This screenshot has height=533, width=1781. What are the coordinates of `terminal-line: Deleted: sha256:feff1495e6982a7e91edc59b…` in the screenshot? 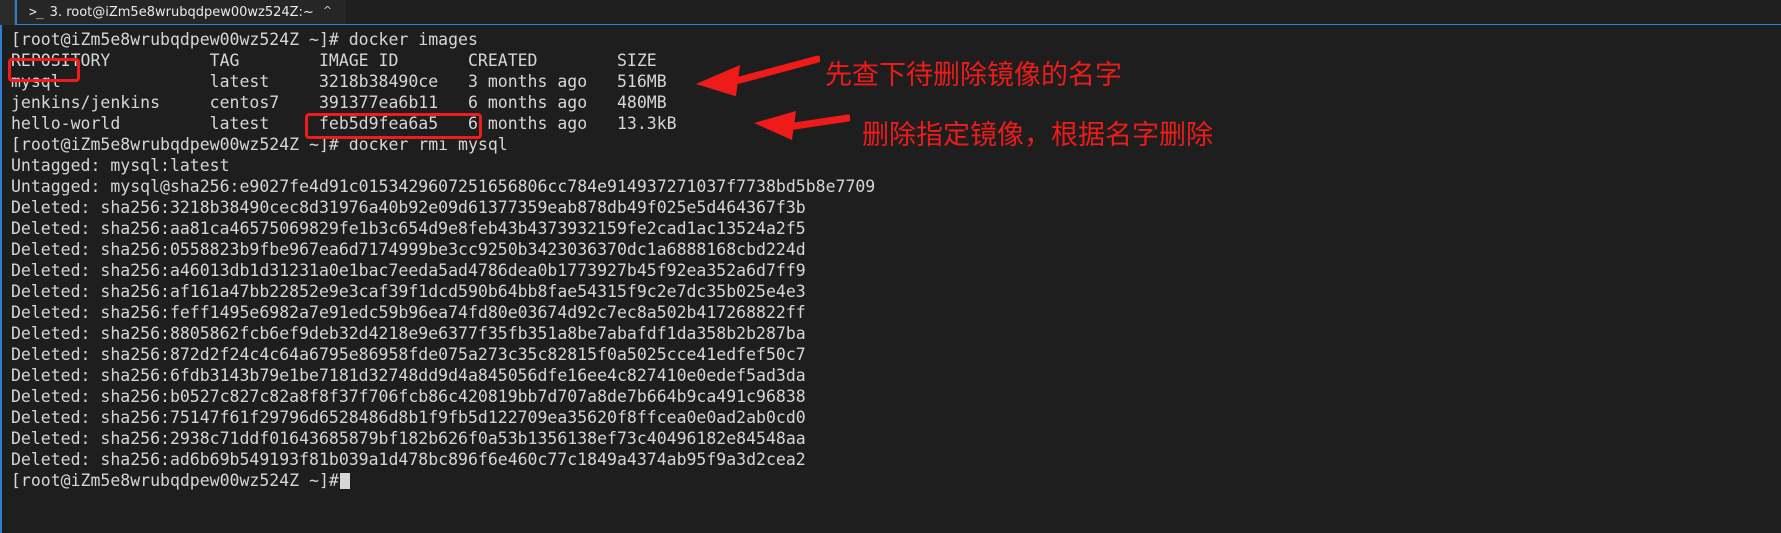 It's located at (408, 312).